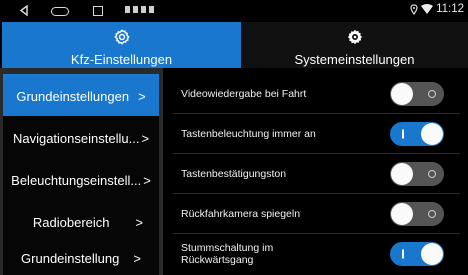  What do you see at coordinates (71, 222) in the screenshot?
I see `sidebar-item-label: Radiobereich` at bounding box center [71, 222].